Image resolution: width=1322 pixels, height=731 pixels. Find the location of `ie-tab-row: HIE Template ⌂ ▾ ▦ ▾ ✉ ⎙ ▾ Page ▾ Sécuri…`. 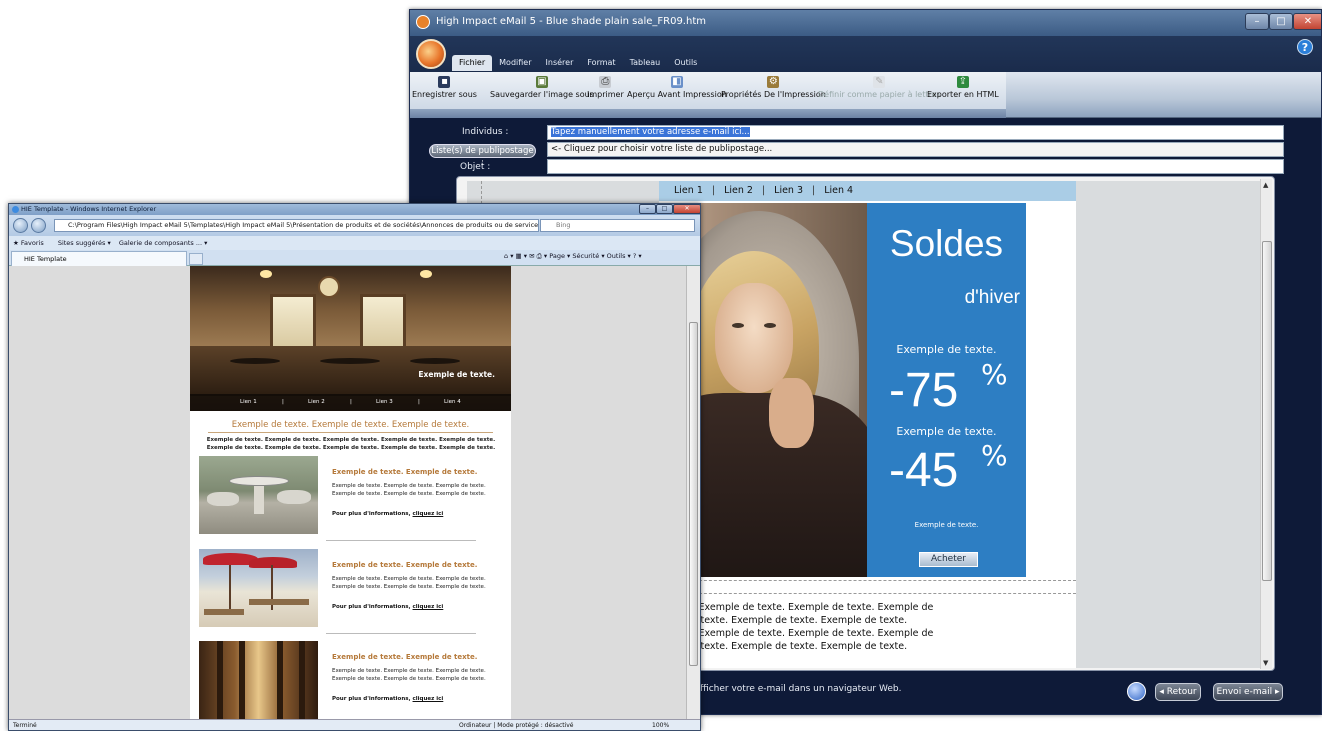

ie-tab-row: HIE Template ⌂ ▾ ▦ ▾ ✉ ⎙ ▾ Page ▾ Sécuri… is located at coordinates (354, 258).